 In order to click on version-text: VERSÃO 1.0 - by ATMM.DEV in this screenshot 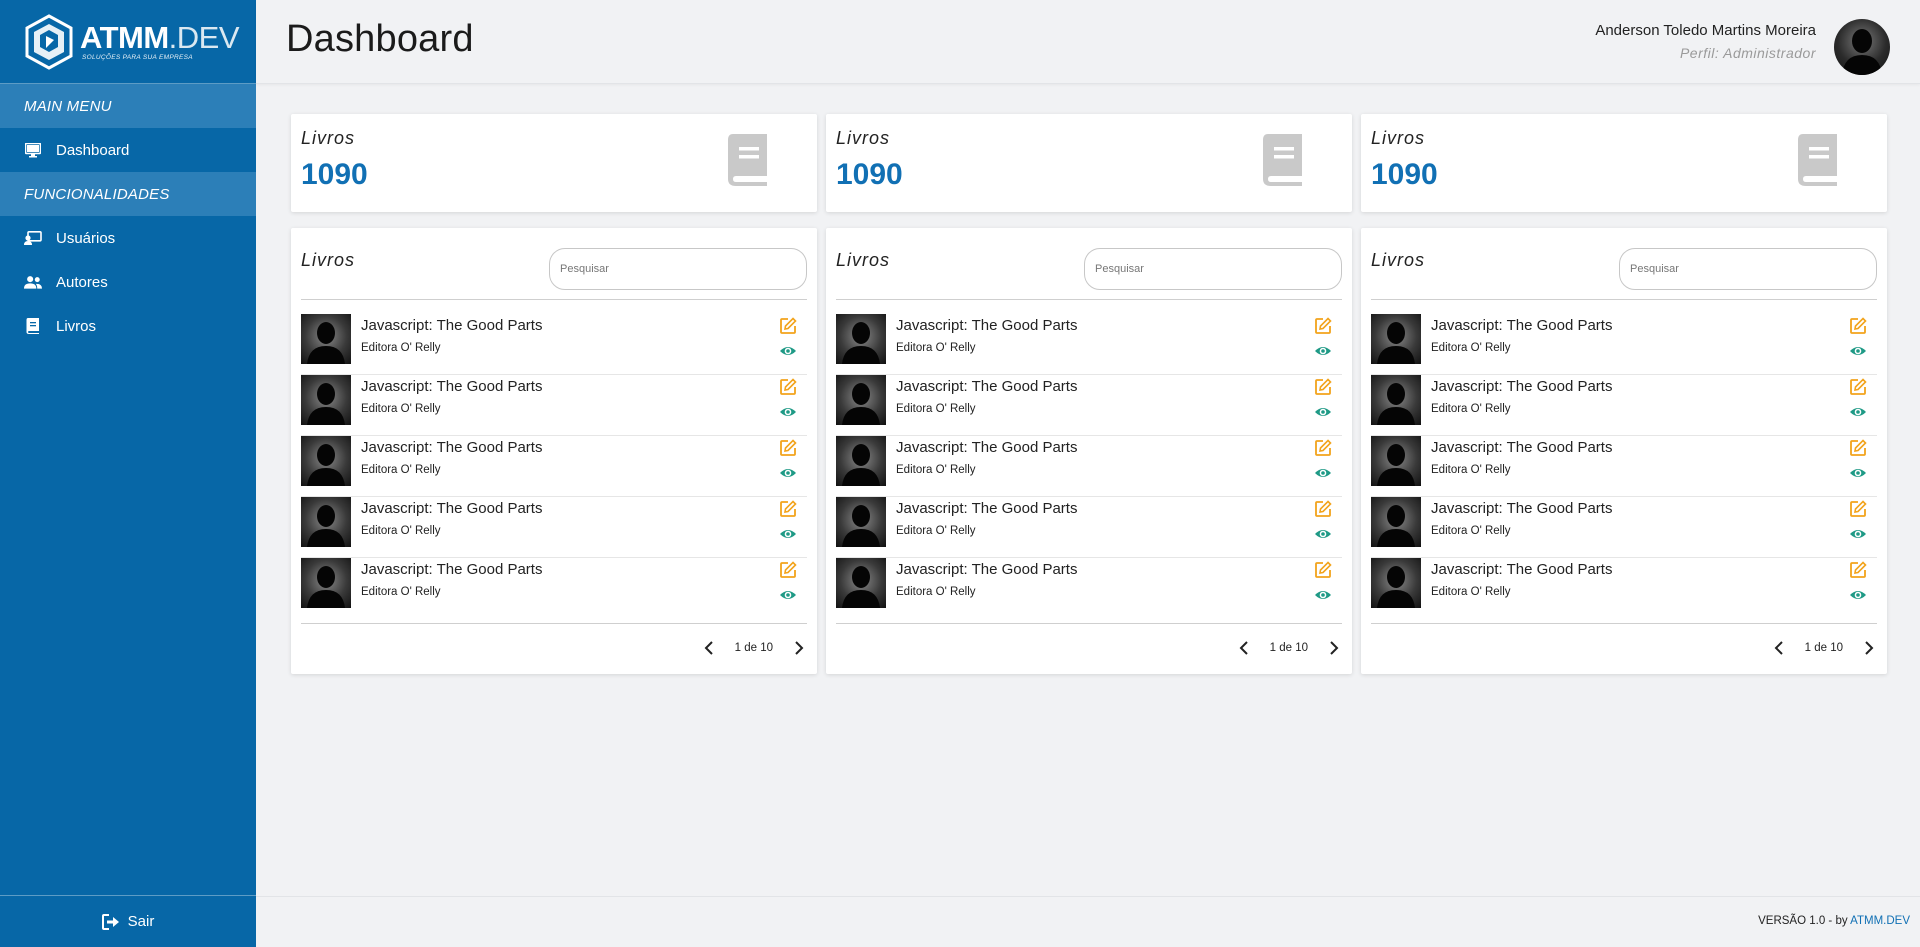, I will do `click(1834, 921)`.